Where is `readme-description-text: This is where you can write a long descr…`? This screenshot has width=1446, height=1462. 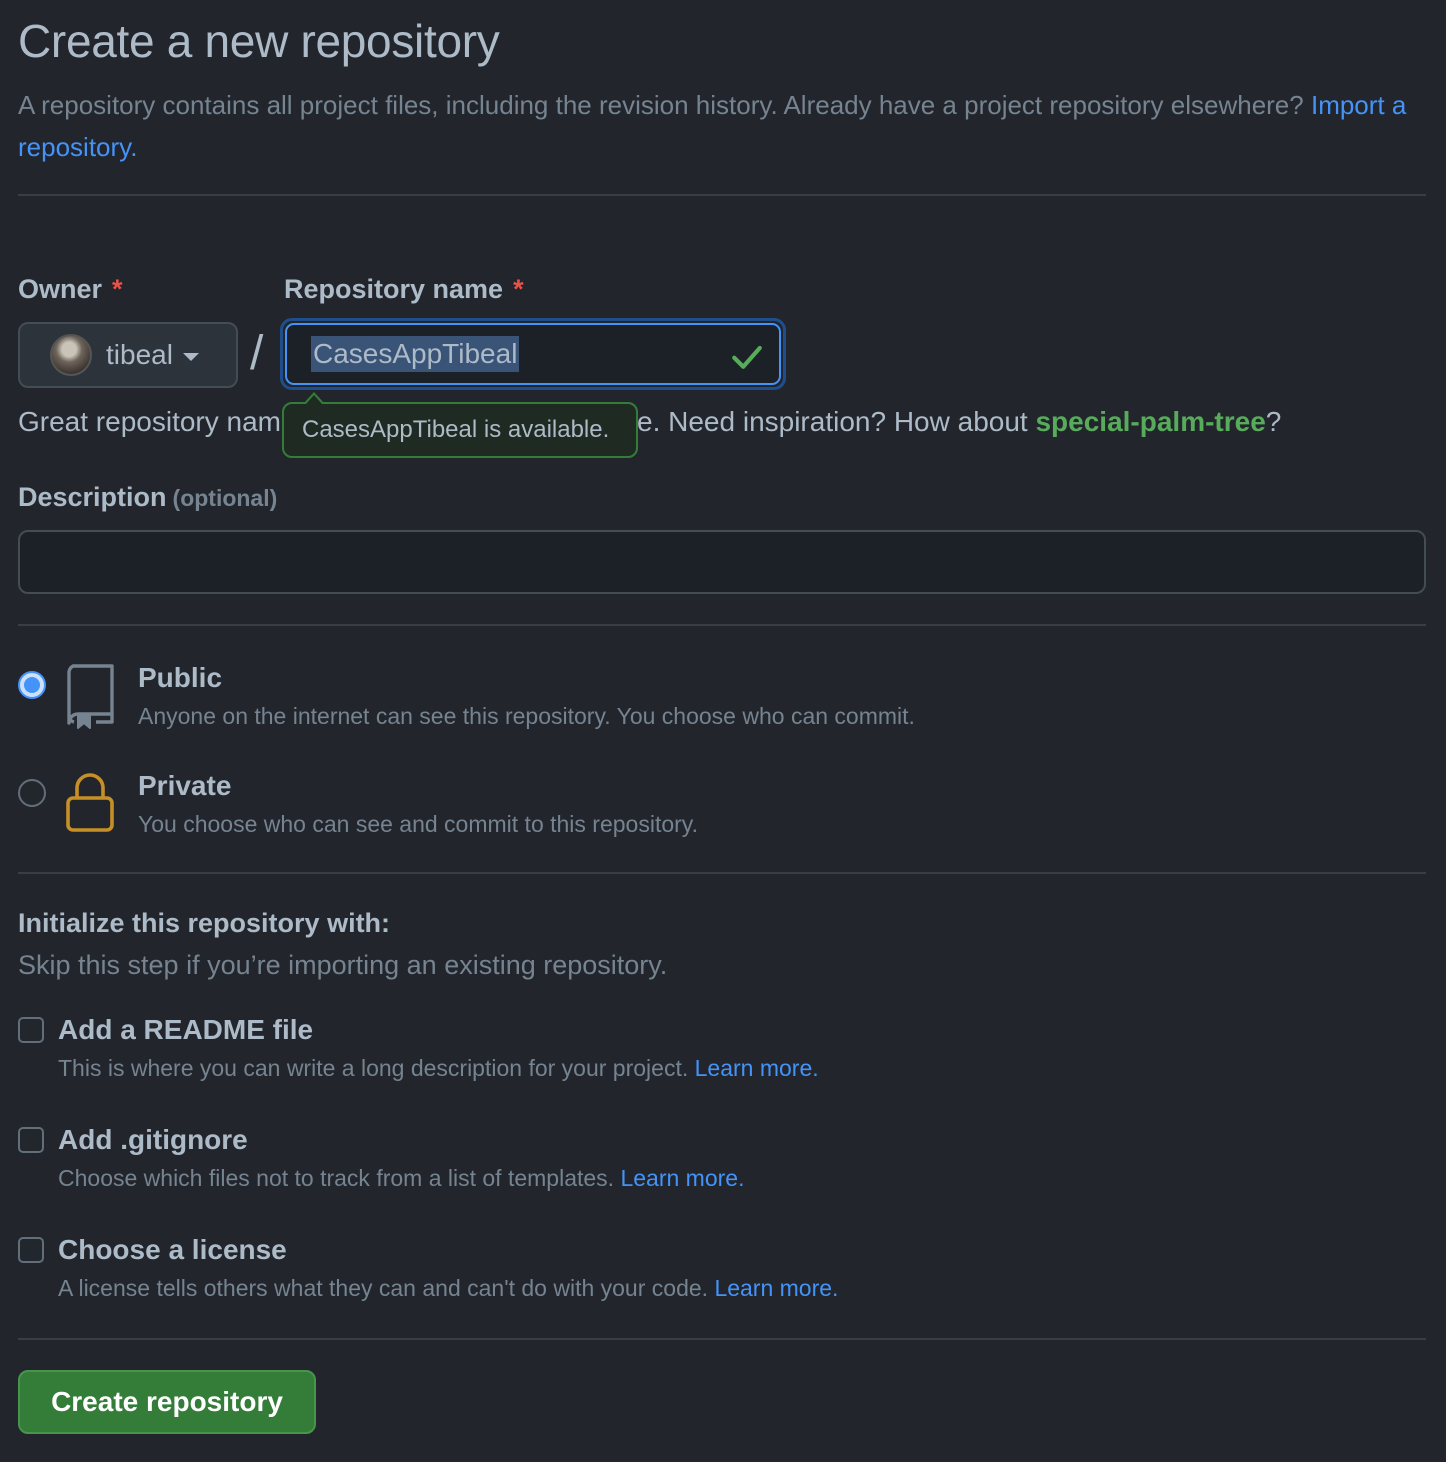
readme-description-text: This is where you can write a long descr… is located at coordinates (373, 1068).